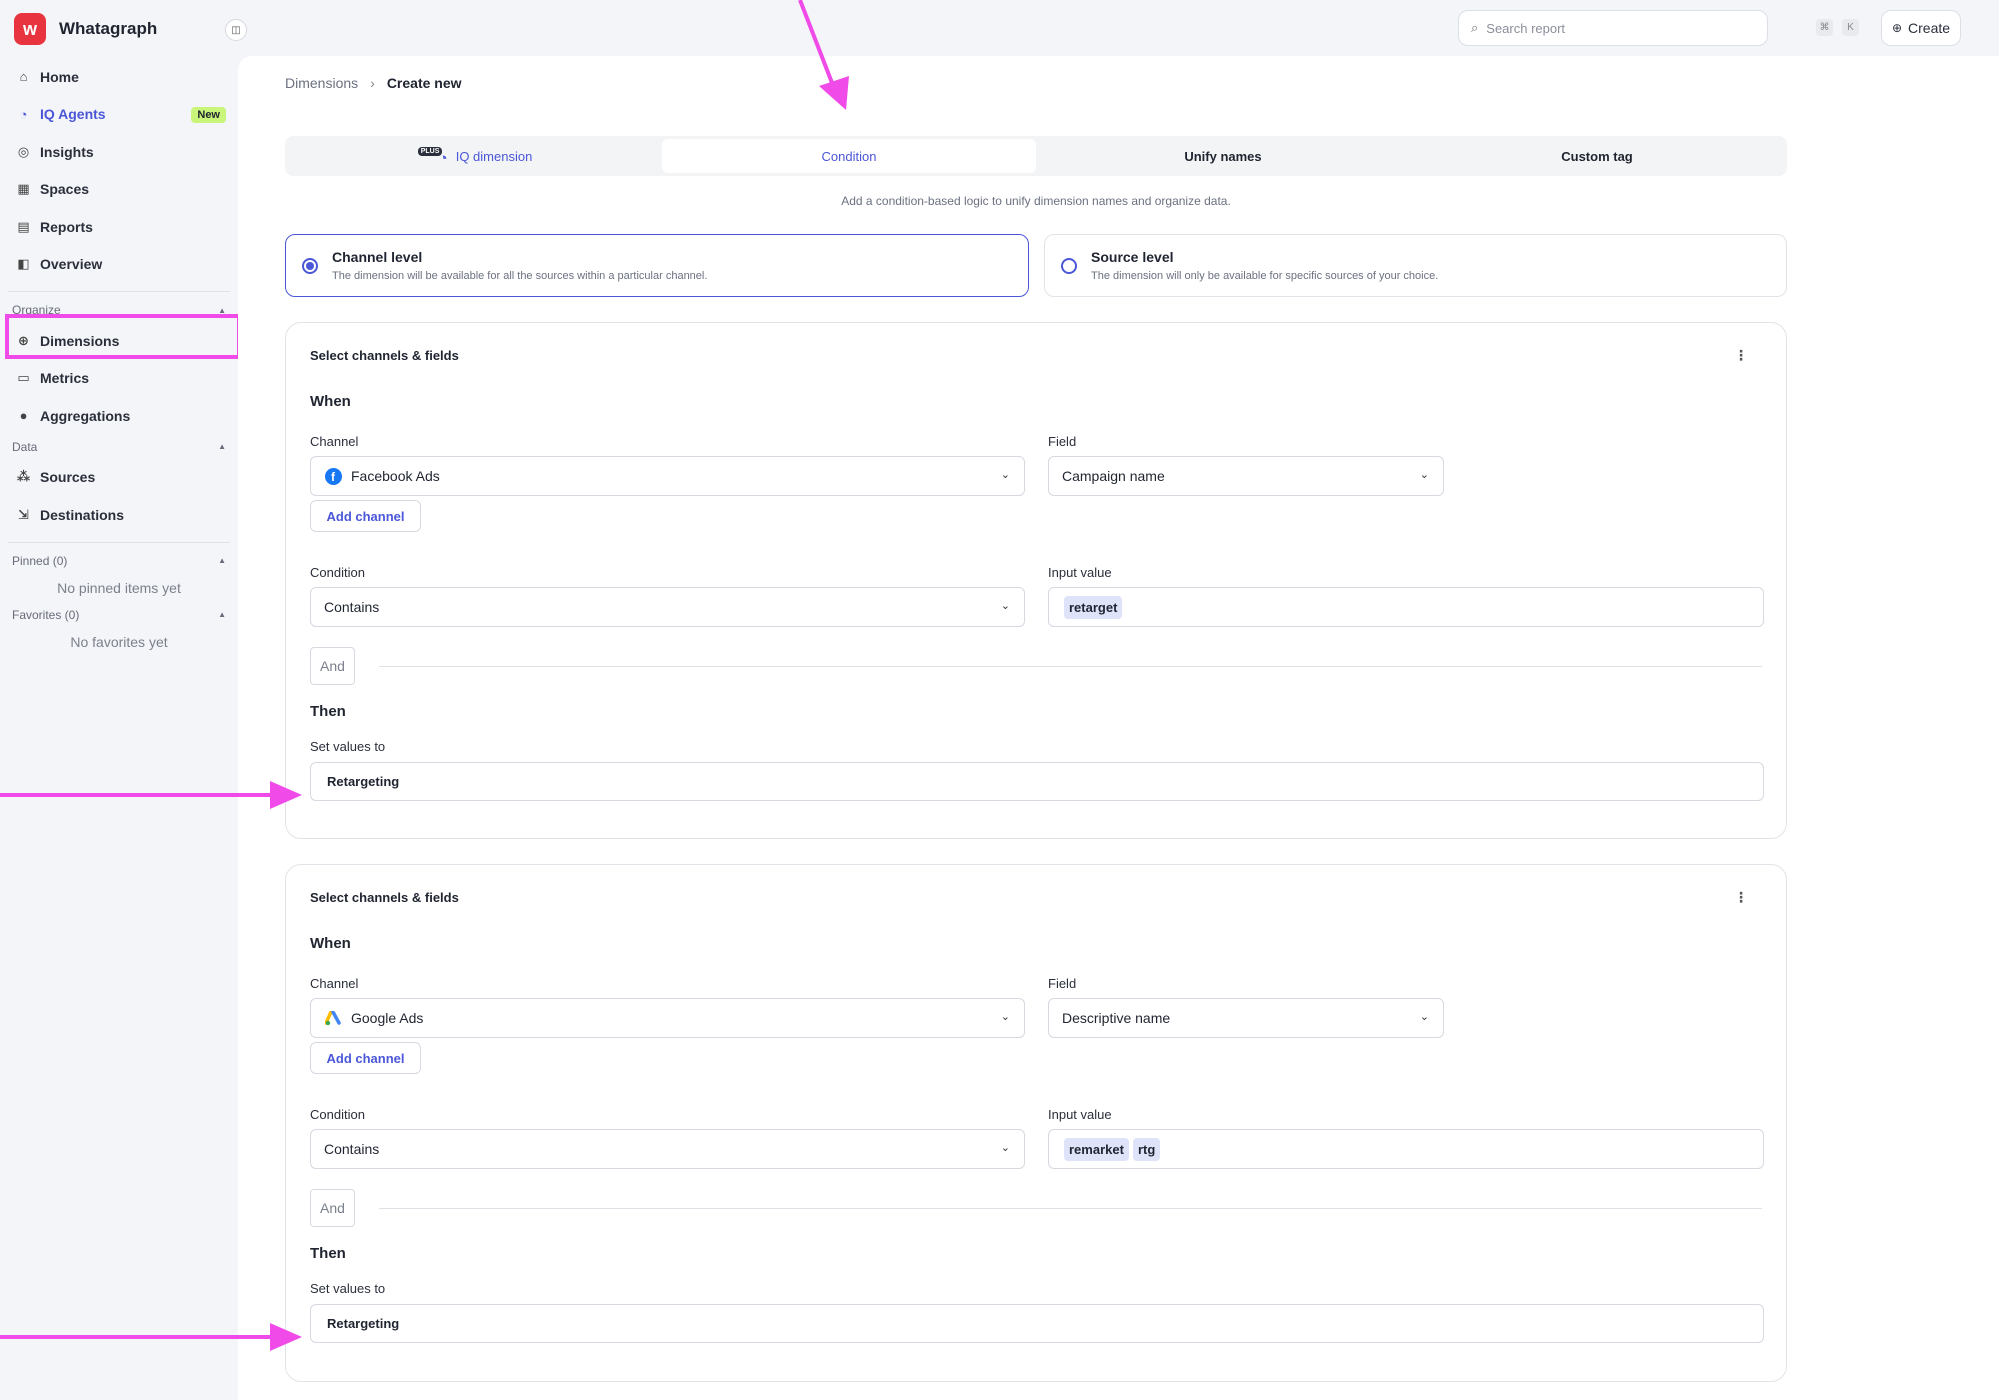 Image resolution: width=1999 pixels, height=1400 pixels. What do you see at coordinates (119, 615) in the screenshot?
I see `section-header-favorites: Favorites (0) ▲` at bounding box center [119, 615].